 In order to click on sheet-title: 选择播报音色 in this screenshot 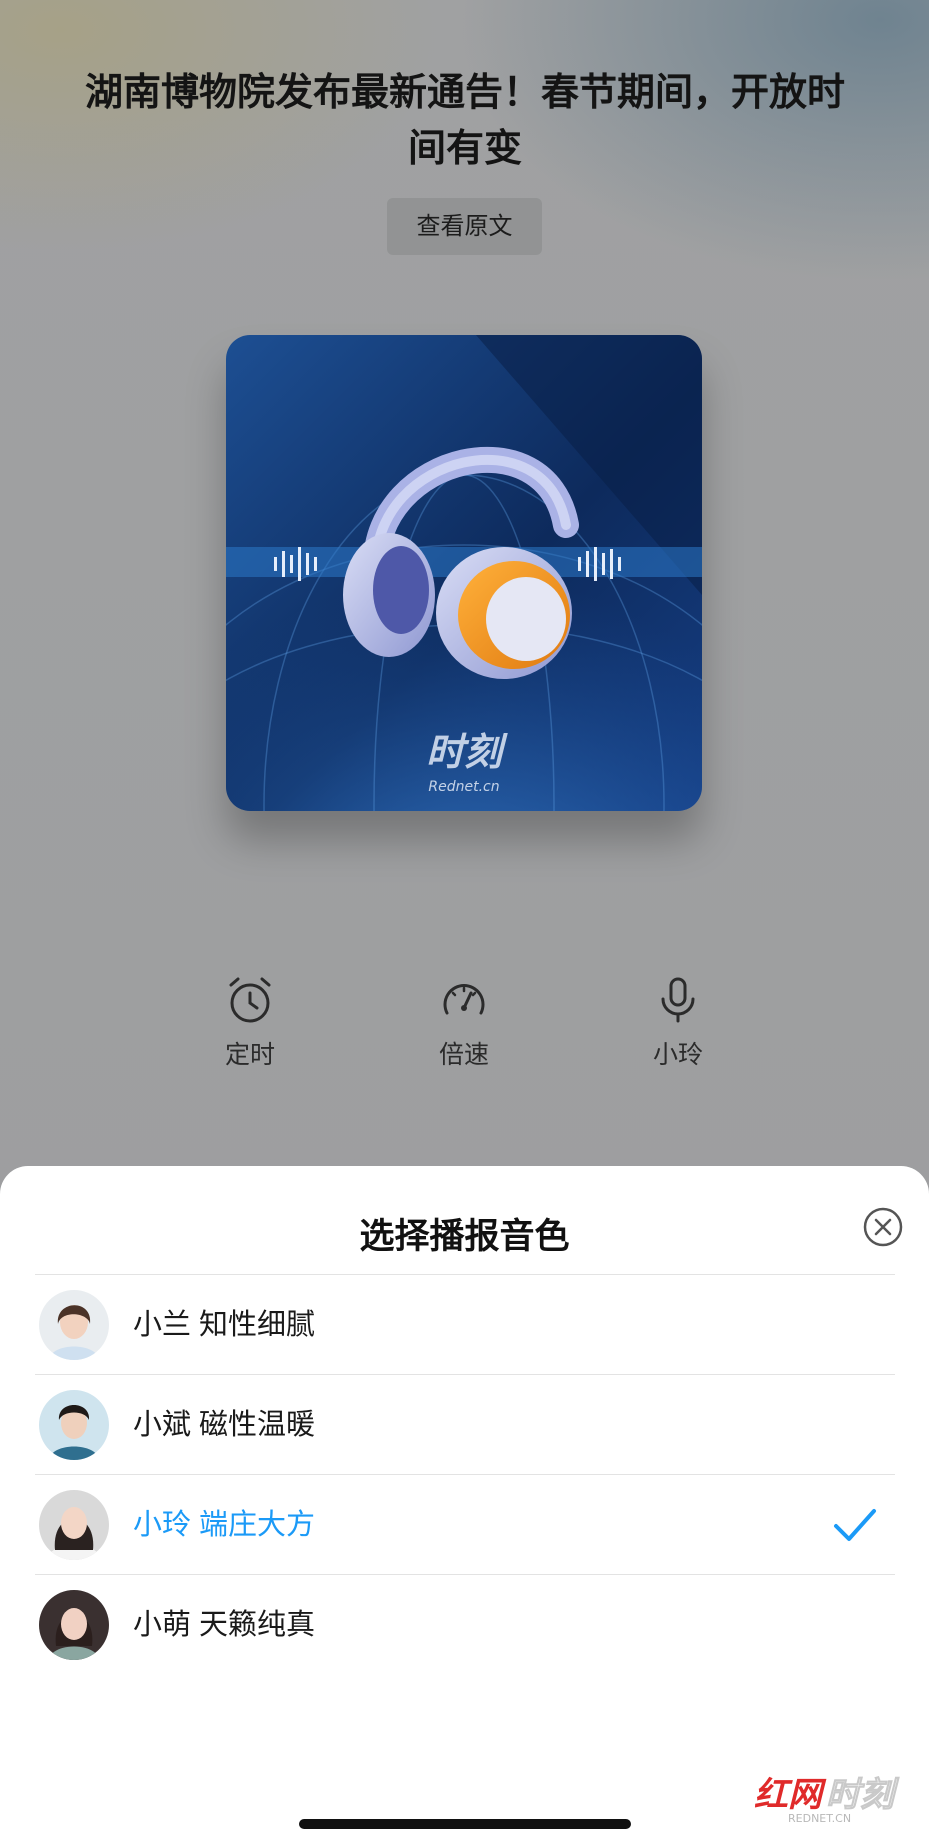, I will do `click(464, 1236)`.